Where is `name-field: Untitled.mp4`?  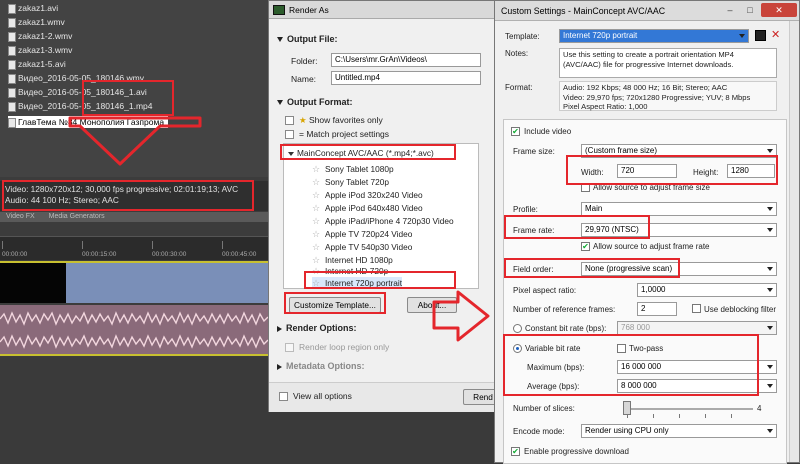 name-field: Untitled.mp4 is located at coordinates (406, 78).